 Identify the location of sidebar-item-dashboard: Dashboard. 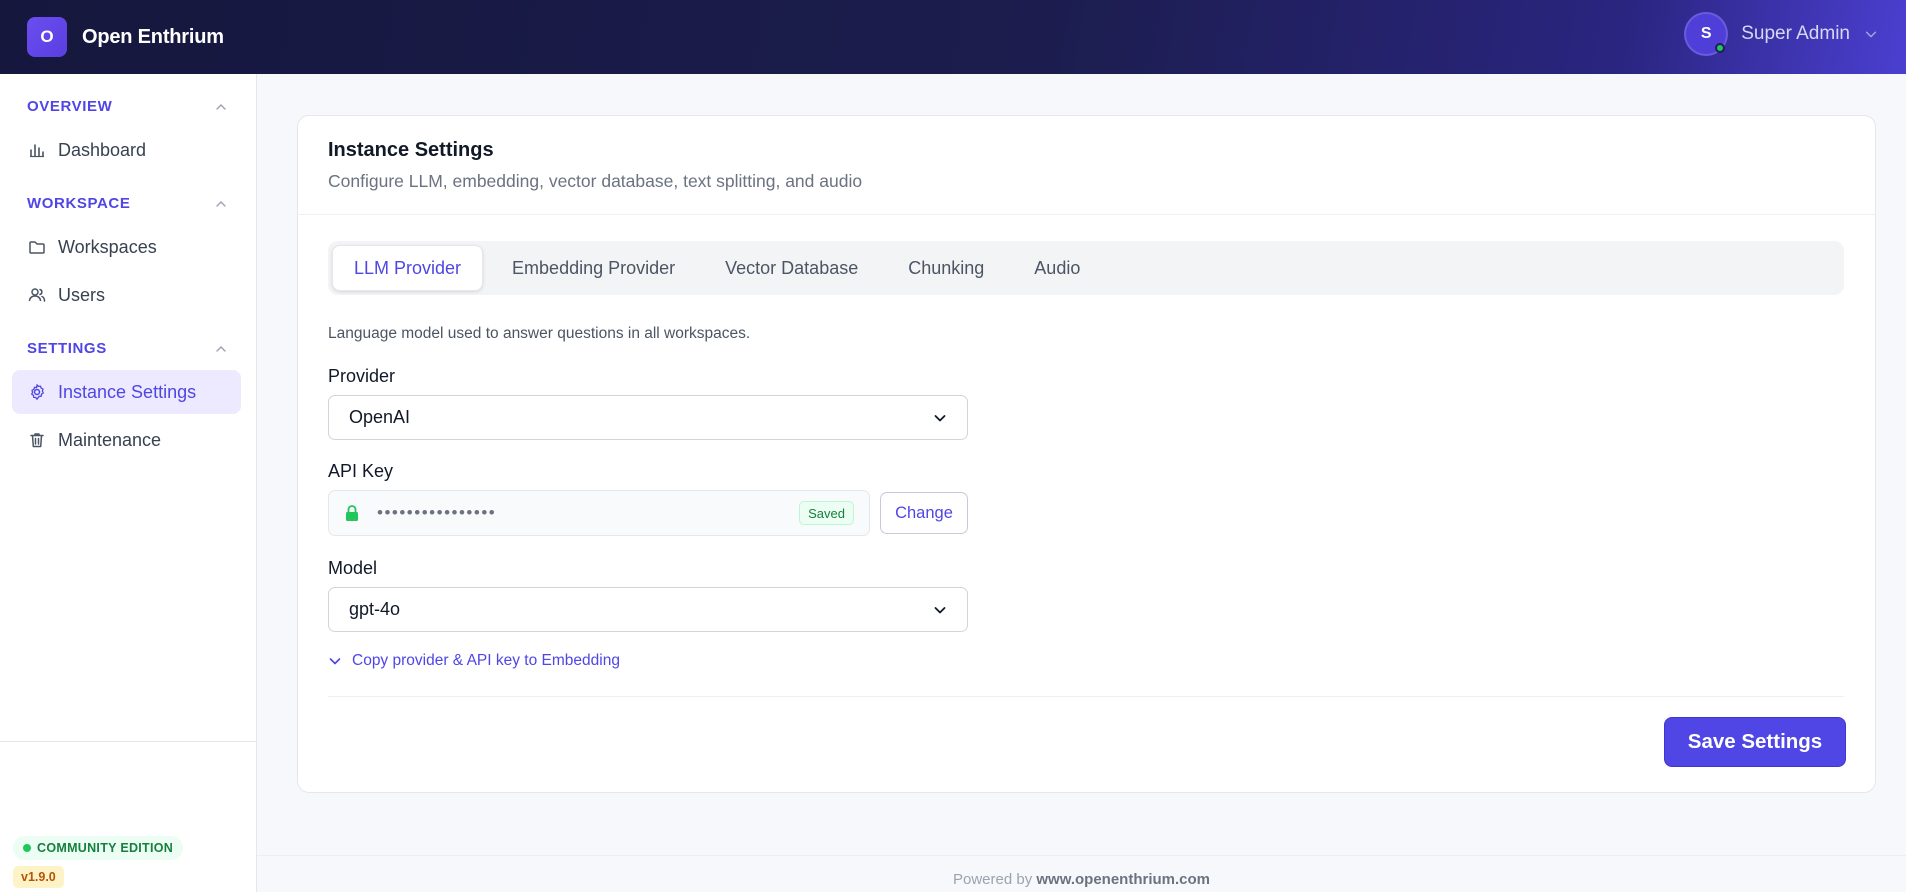
(126, 150).